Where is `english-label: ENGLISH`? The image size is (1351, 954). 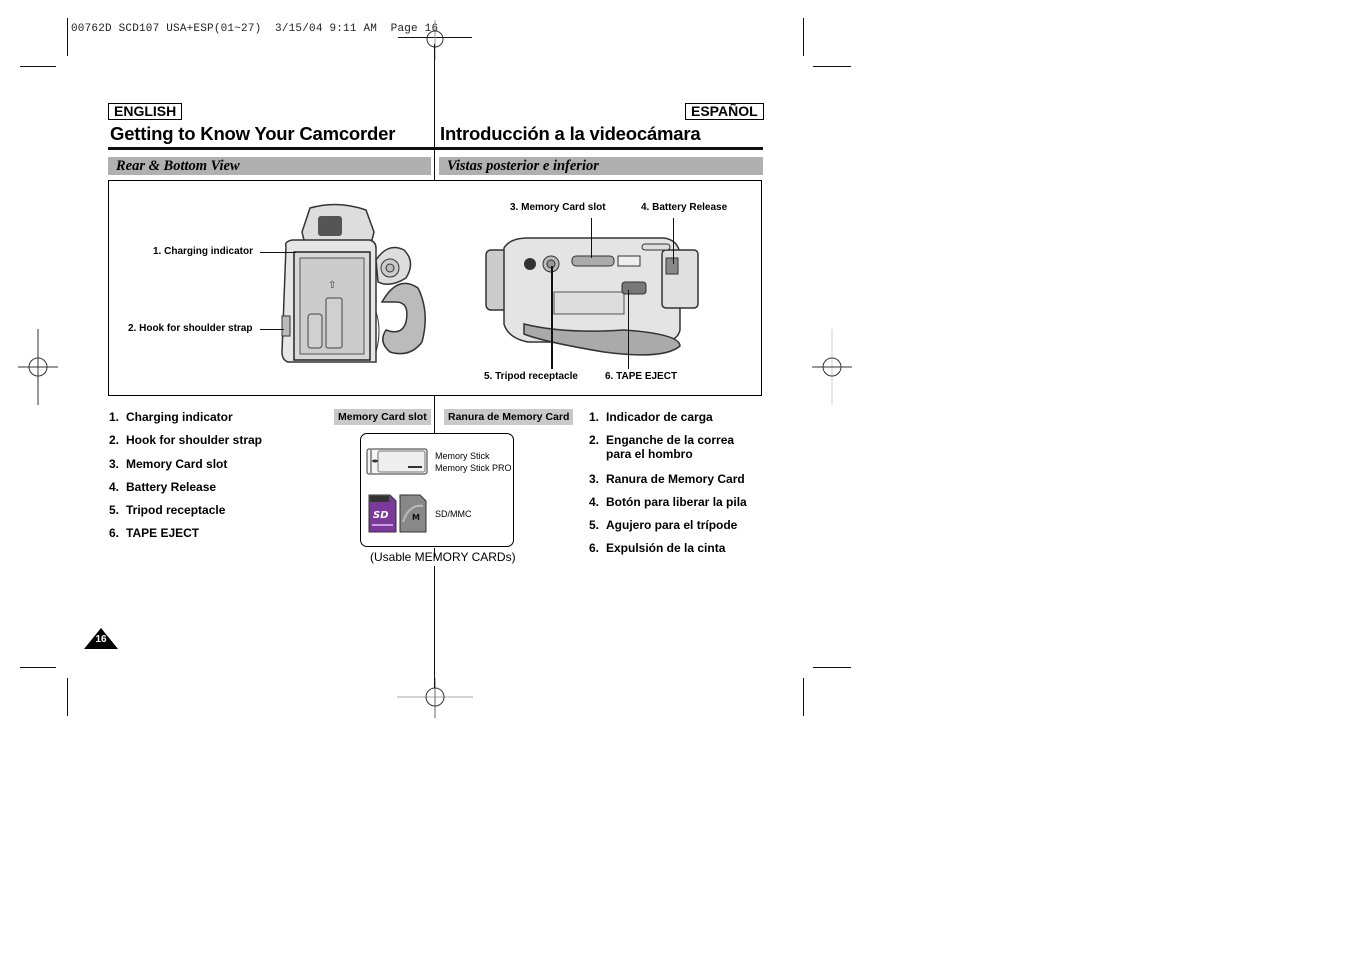 english-label: ENGLISH is located at coordinates (145, 111).